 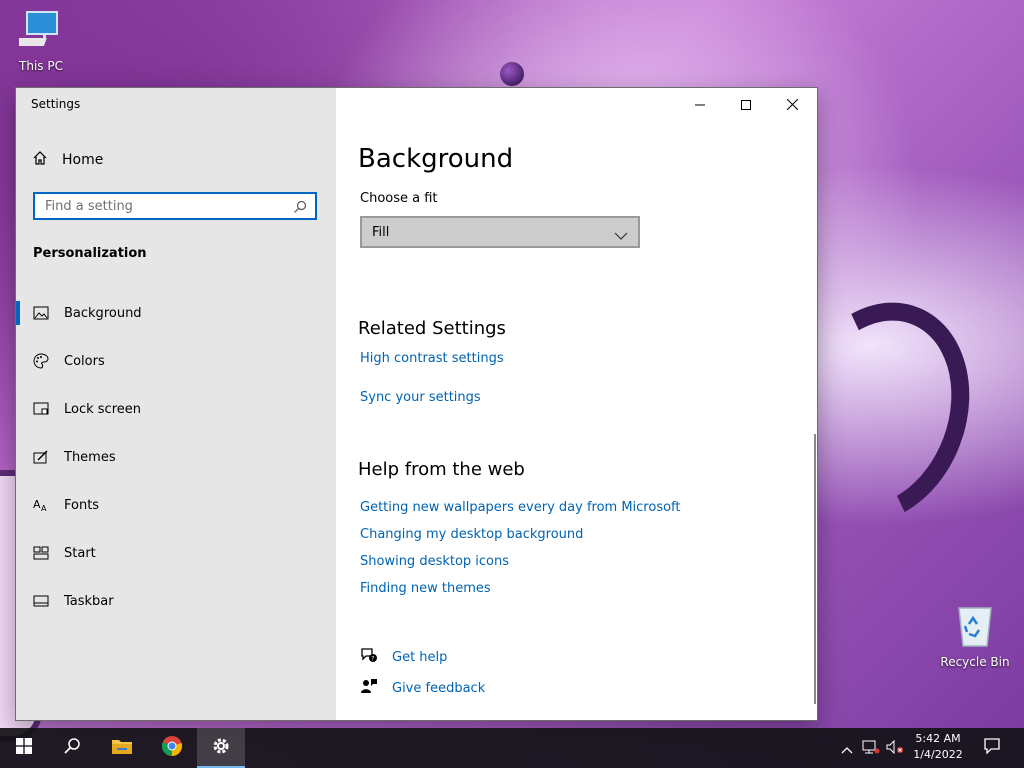 I want to click on give-feedback-link: Give feedback, so click(x=422, y=688).